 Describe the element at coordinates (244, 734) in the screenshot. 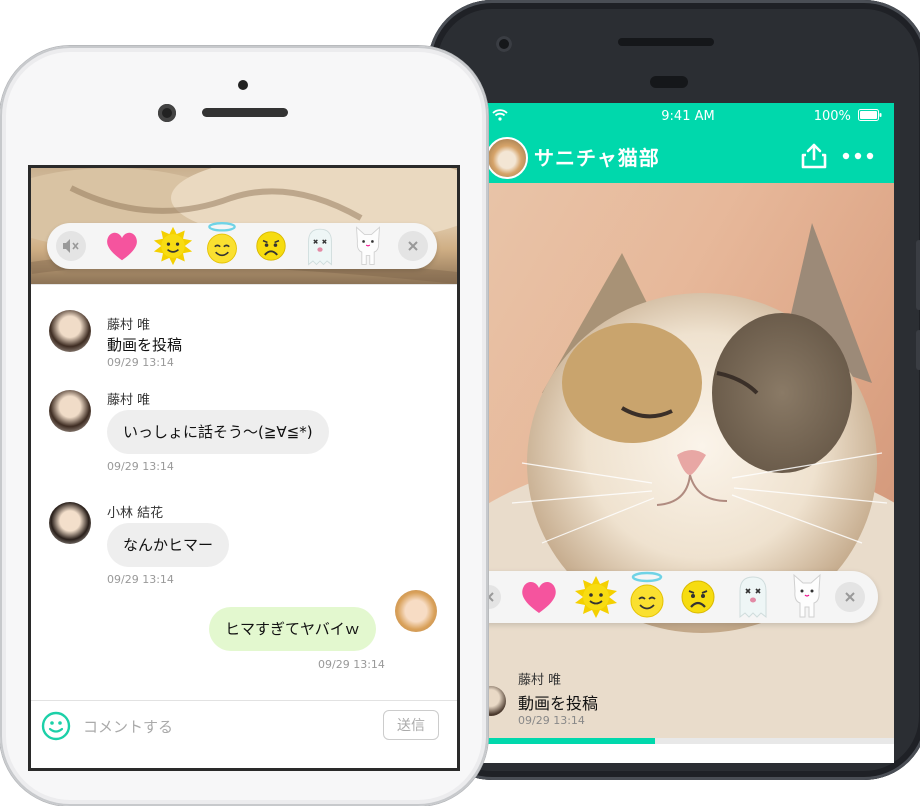

I see `comment-input-bar: コメントする 送信` at that location.